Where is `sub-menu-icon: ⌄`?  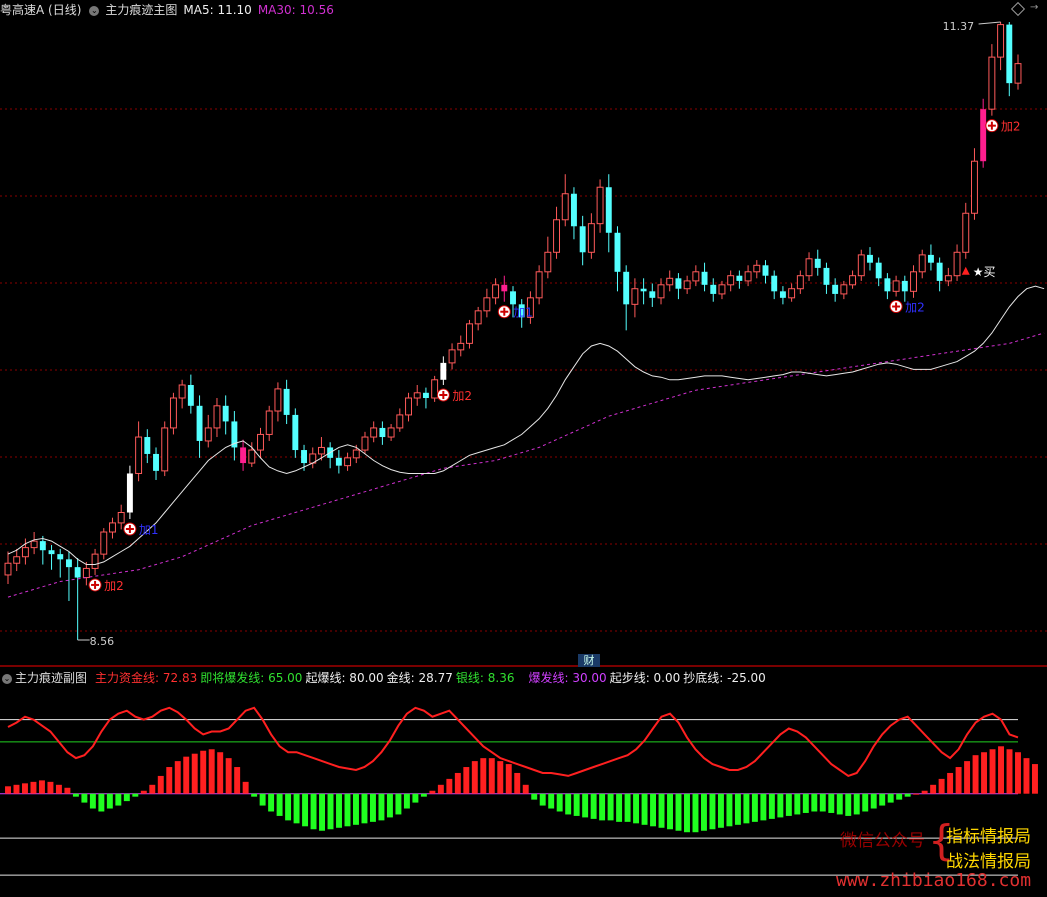
sub-menu-icon: ⌄ is located at coordinates (7, 678).